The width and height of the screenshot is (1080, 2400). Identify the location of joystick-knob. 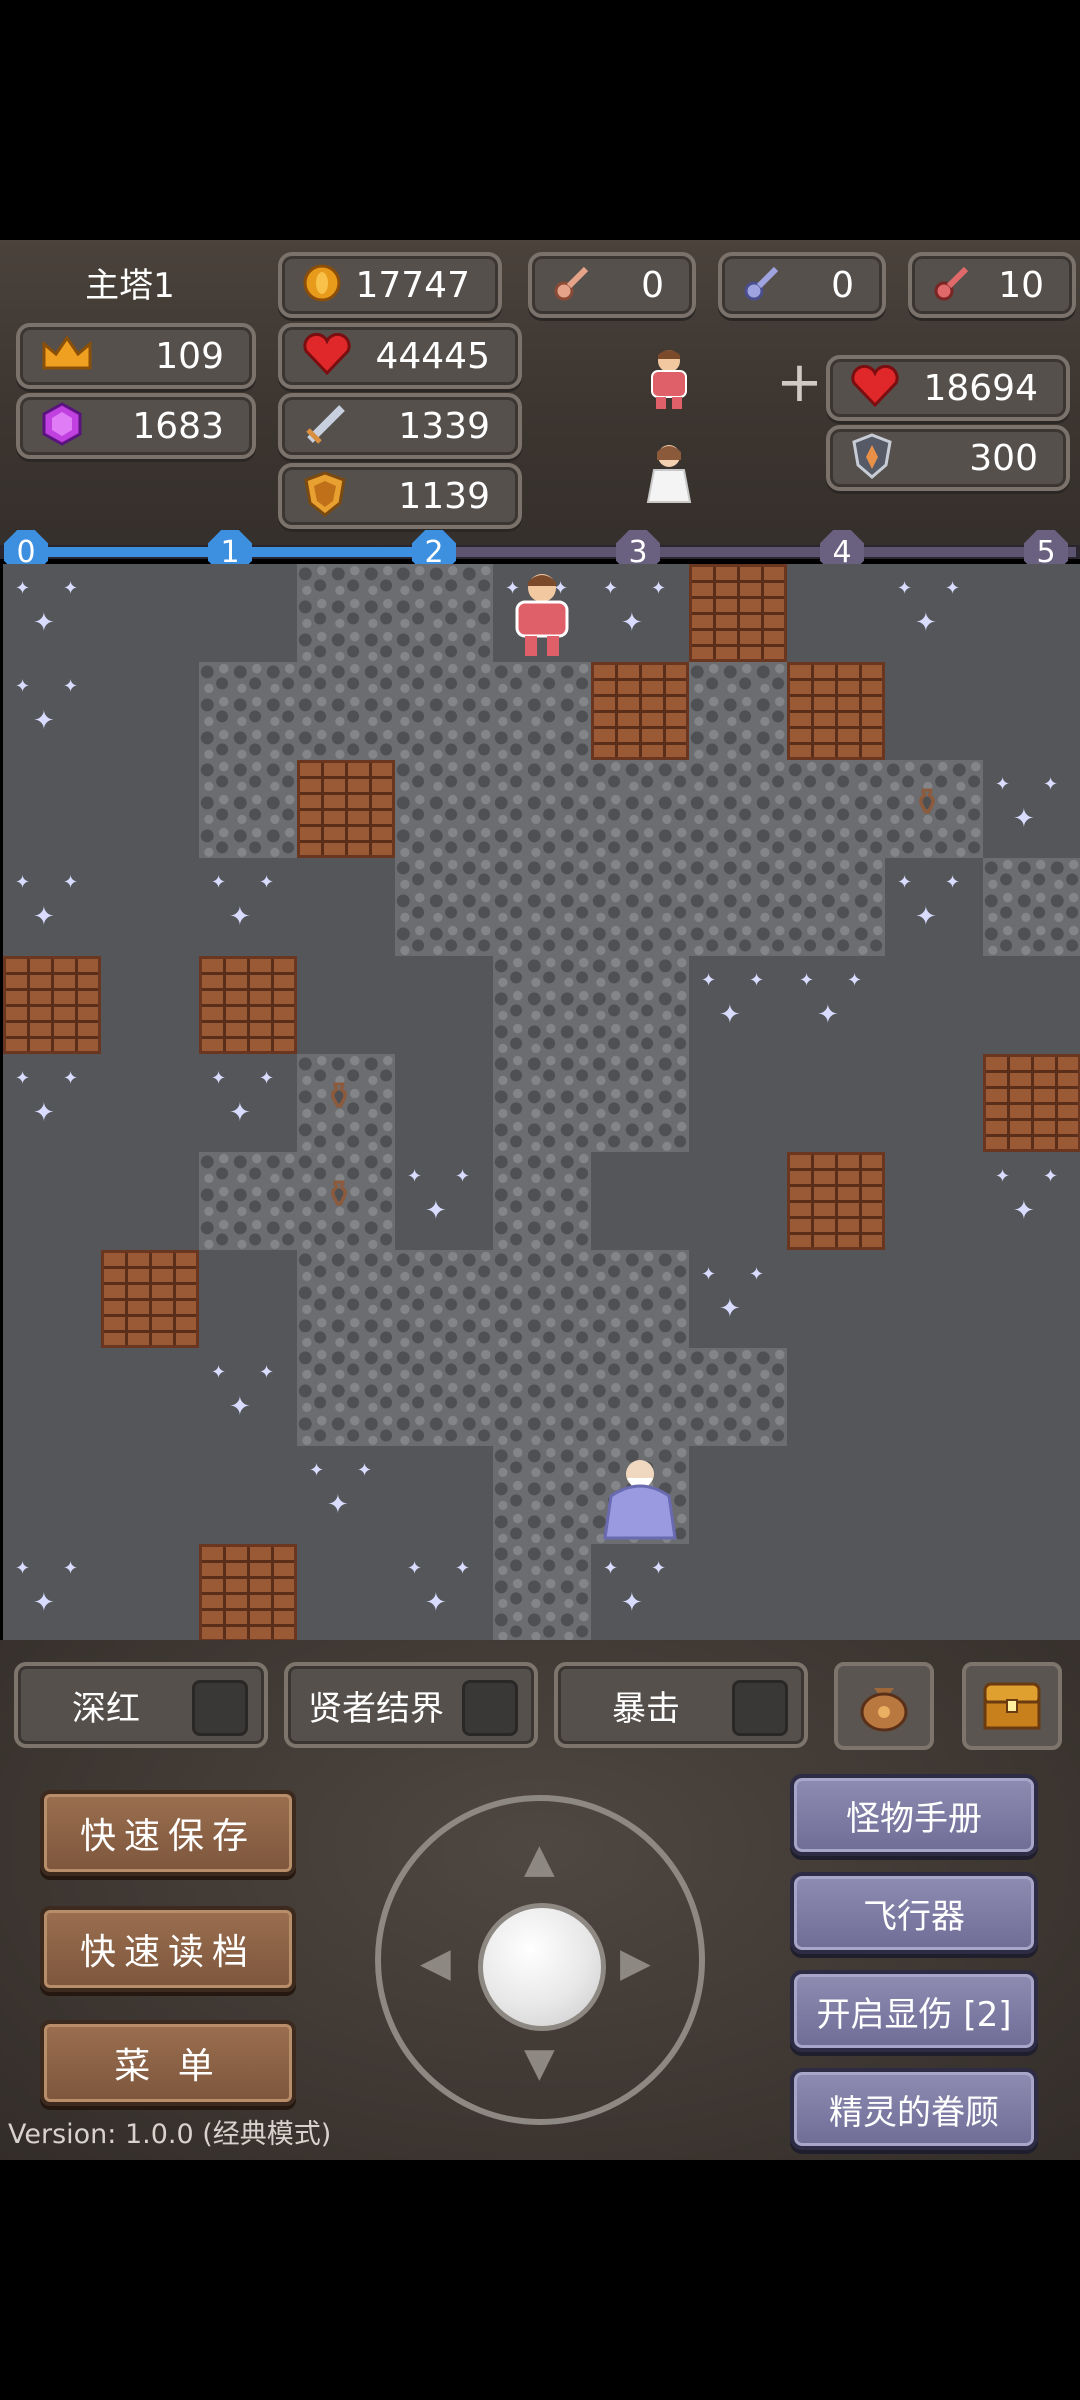
(542, 1967).